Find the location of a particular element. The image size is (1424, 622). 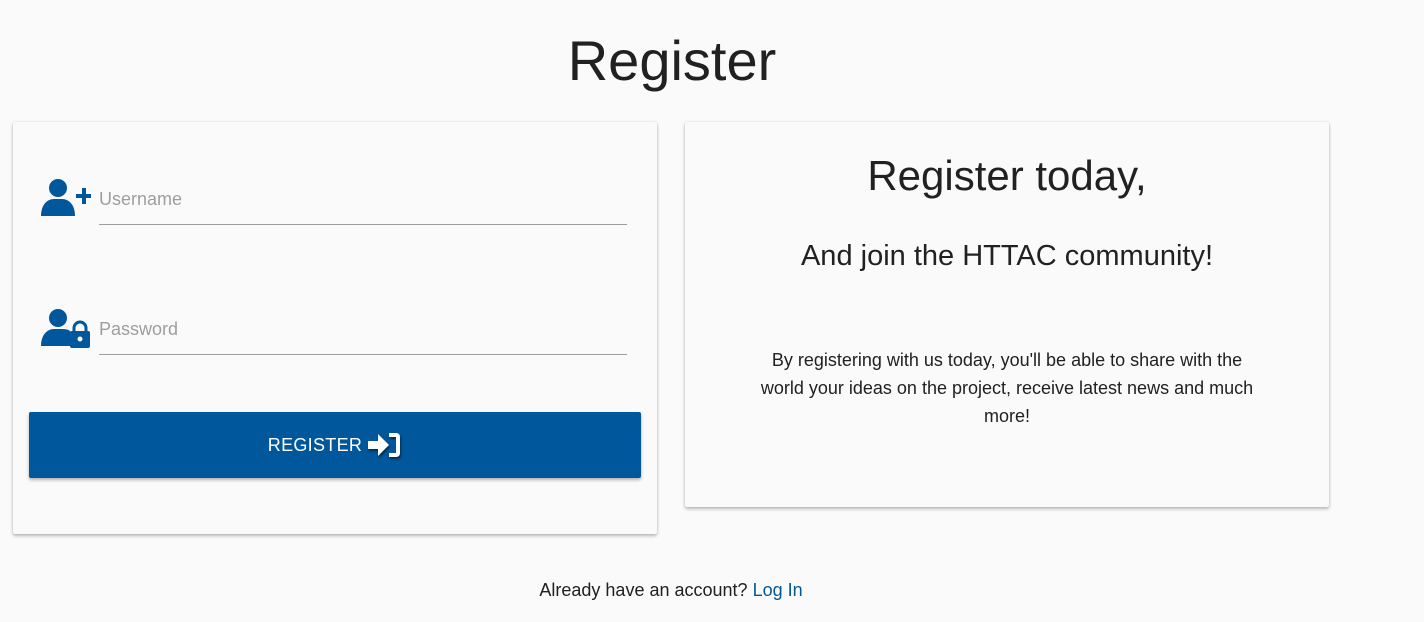

login-prompt: Already have an account? Log In is located at coordinates (671, 590).